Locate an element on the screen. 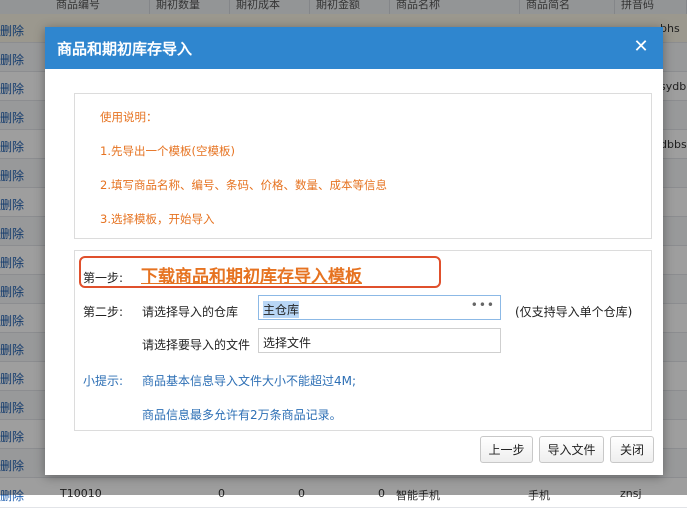 The height and width of the screenshot is (508, 687). warehouse-select: 主仓库 ••• is located at coordinates (379, 307).